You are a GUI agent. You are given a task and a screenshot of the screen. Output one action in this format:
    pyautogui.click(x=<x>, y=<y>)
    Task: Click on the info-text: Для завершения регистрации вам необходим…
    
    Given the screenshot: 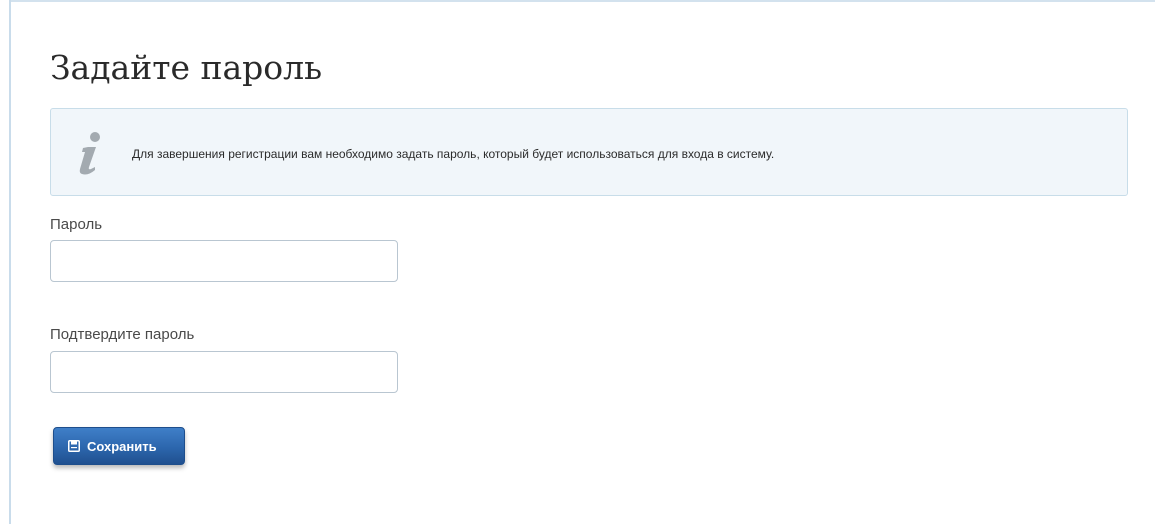 What is the action you would take?
    pyautogui.click(x=453, y=154)
    